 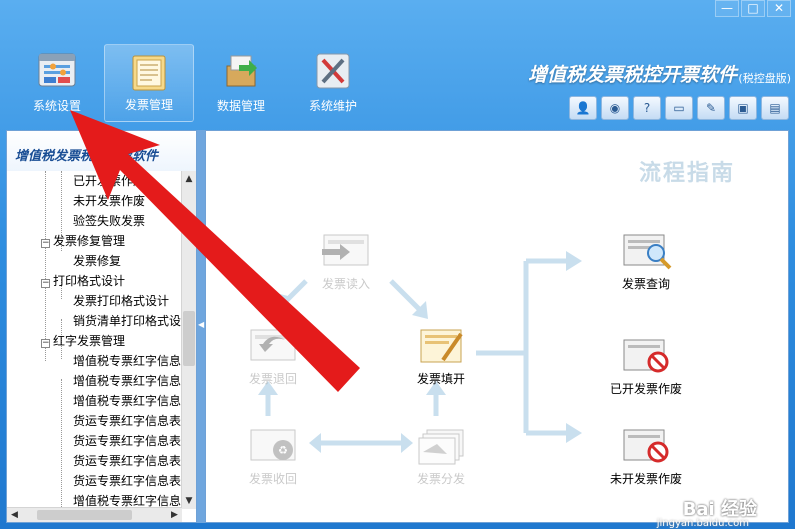 I want to click on help-button: ?, so click(x=647, y=108).